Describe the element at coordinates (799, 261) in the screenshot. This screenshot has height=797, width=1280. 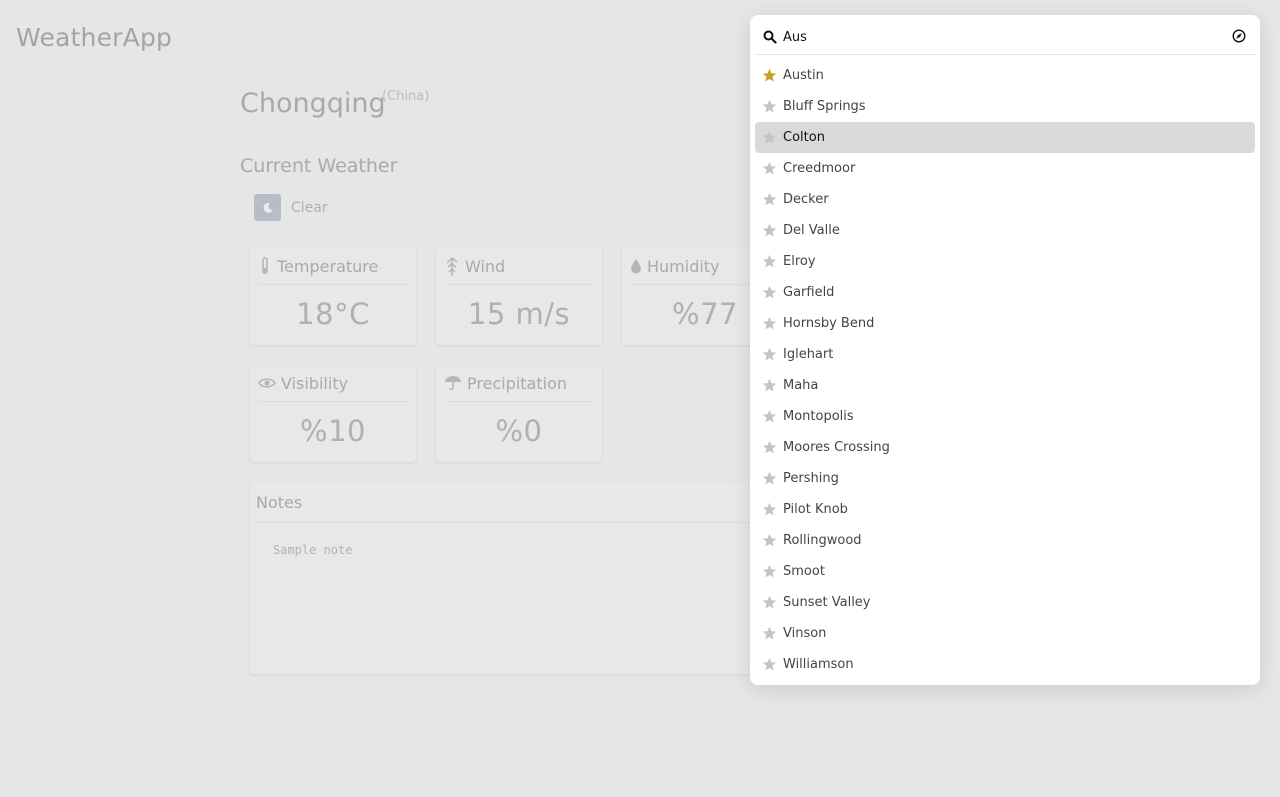
I see `search-result-label: Elroy` at that location.